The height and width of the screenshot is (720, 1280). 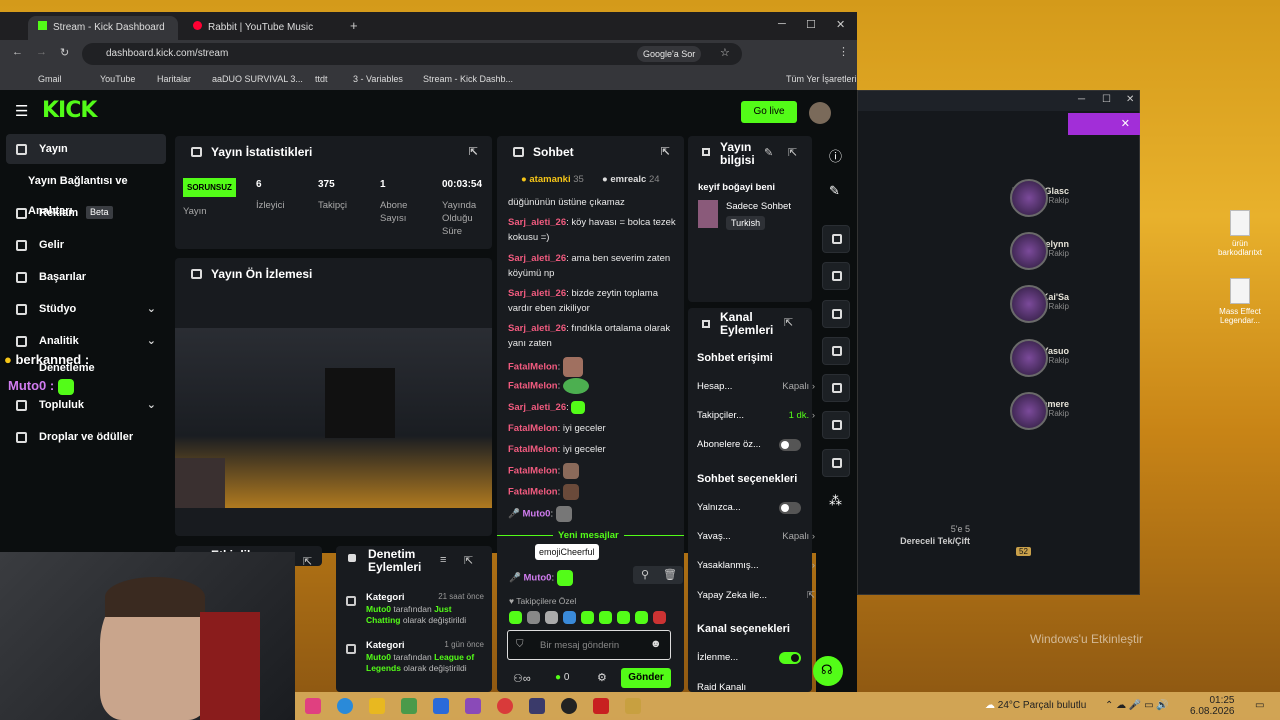 What do you see at coordinates (117, 79) in the screenshot?
I see `bookmark-youtube: YouTube` at bounding box center [117, 79].